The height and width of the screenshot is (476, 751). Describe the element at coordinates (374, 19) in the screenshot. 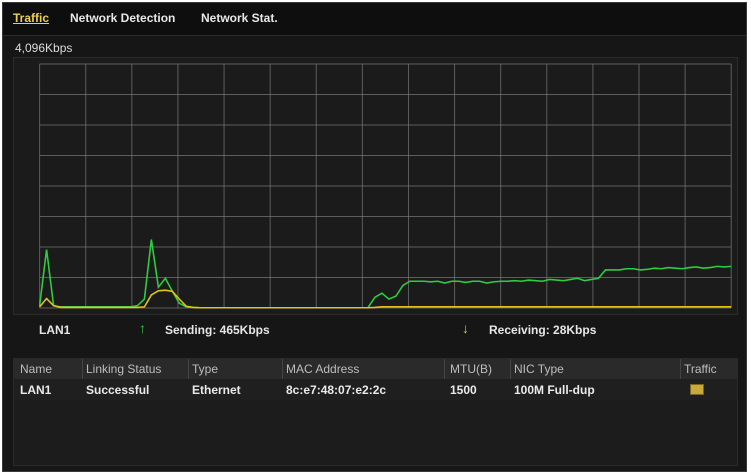

I see `tab-bar: Traffic Network Detection Network Stat.` at that location.